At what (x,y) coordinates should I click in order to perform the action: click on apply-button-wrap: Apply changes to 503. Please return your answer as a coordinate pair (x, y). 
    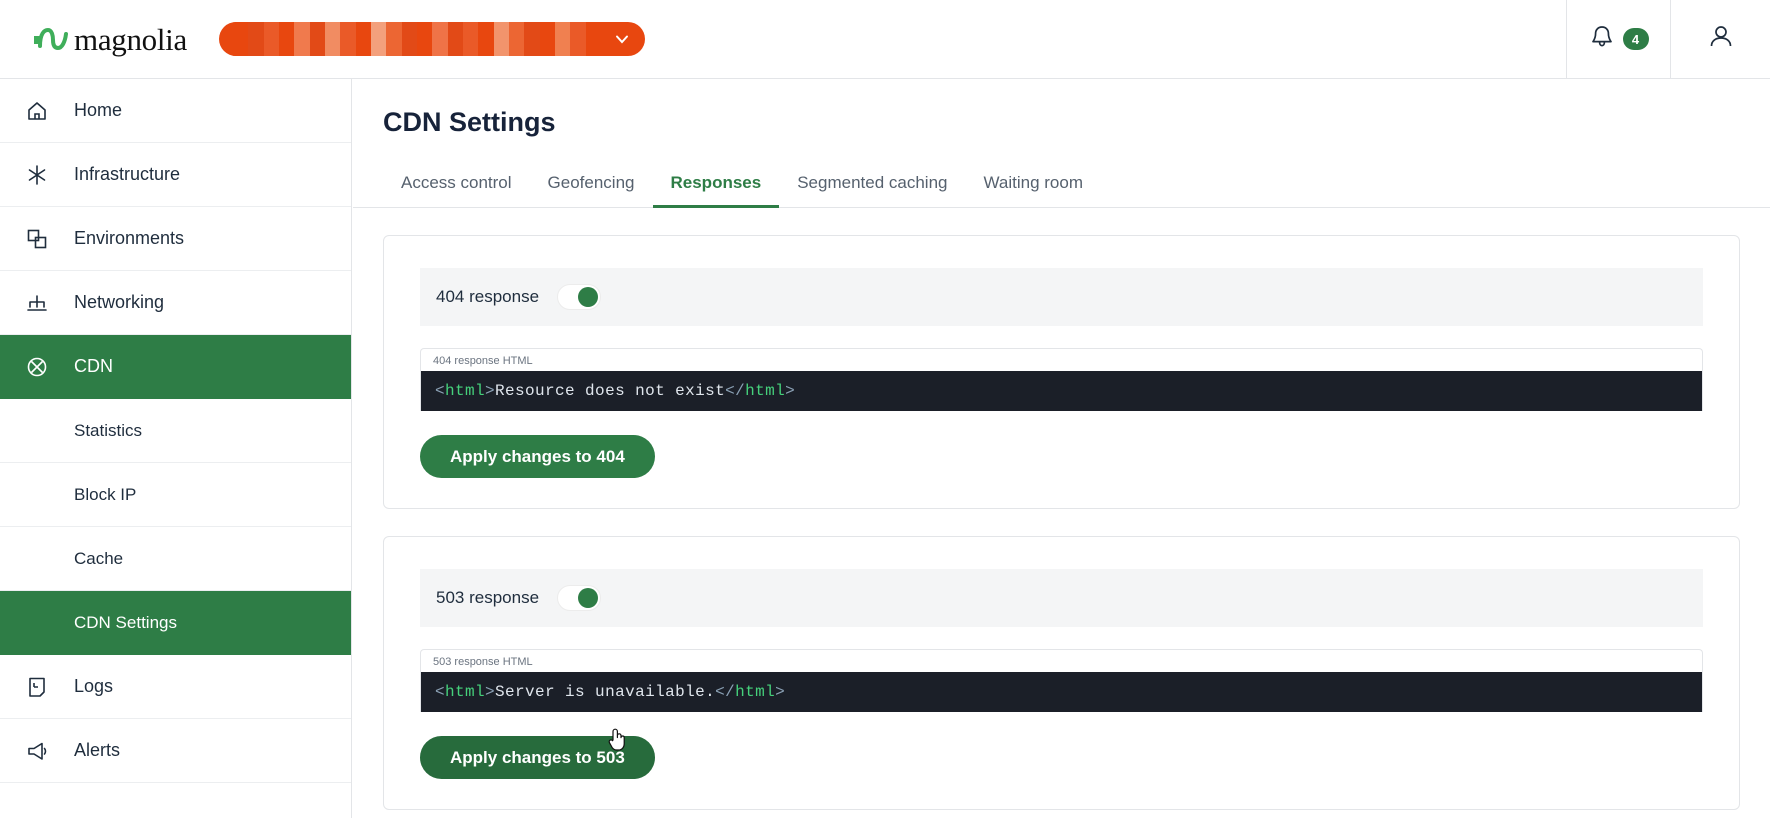
    Looking at the image, I should click on (537, 745).